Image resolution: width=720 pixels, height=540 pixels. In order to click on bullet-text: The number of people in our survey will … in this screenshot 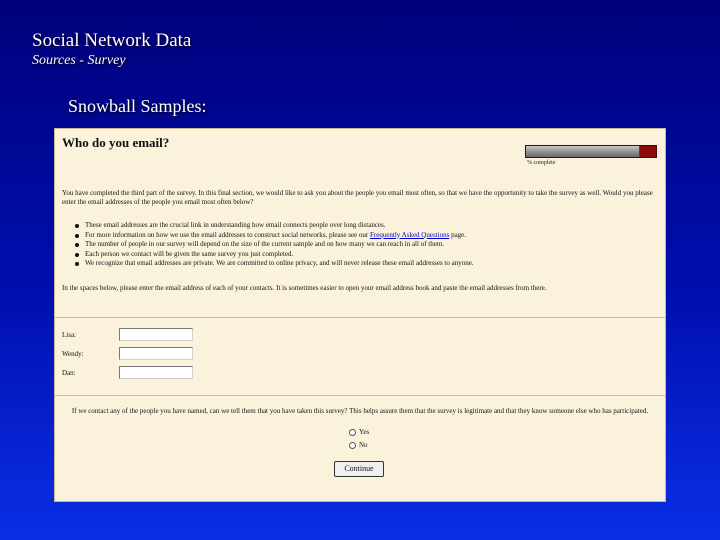, I will do `click(265, 244)`.